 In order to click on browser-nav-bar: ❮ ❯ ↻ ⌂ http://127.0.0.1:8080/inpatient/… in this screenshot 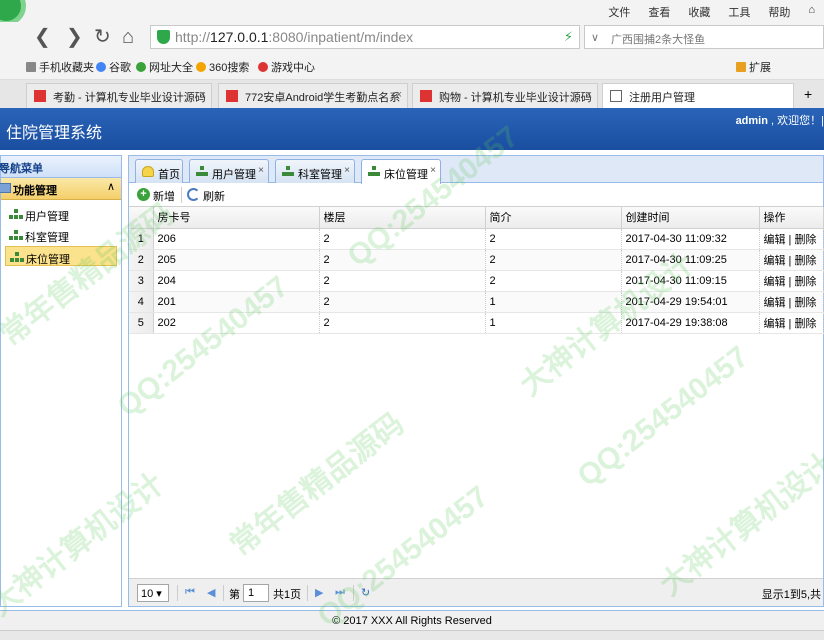, I will do `click(412, 37)`.